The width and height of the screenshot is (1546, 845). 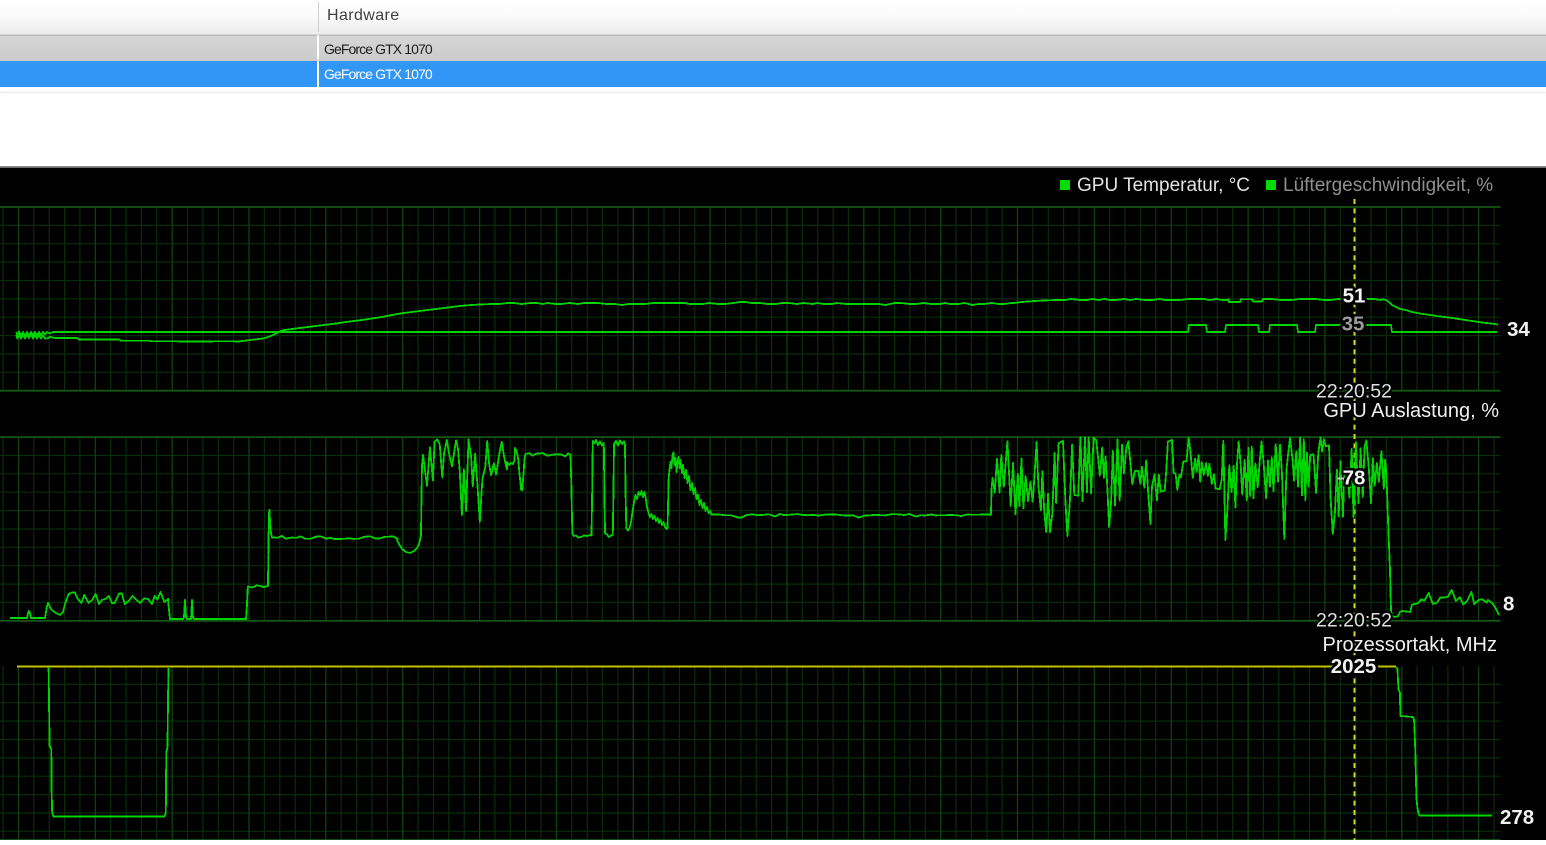 What do you see at coordinates (1354, 666) in the screenshot?
I see `svg-text: 2025` at bounding box center [1354, 666].